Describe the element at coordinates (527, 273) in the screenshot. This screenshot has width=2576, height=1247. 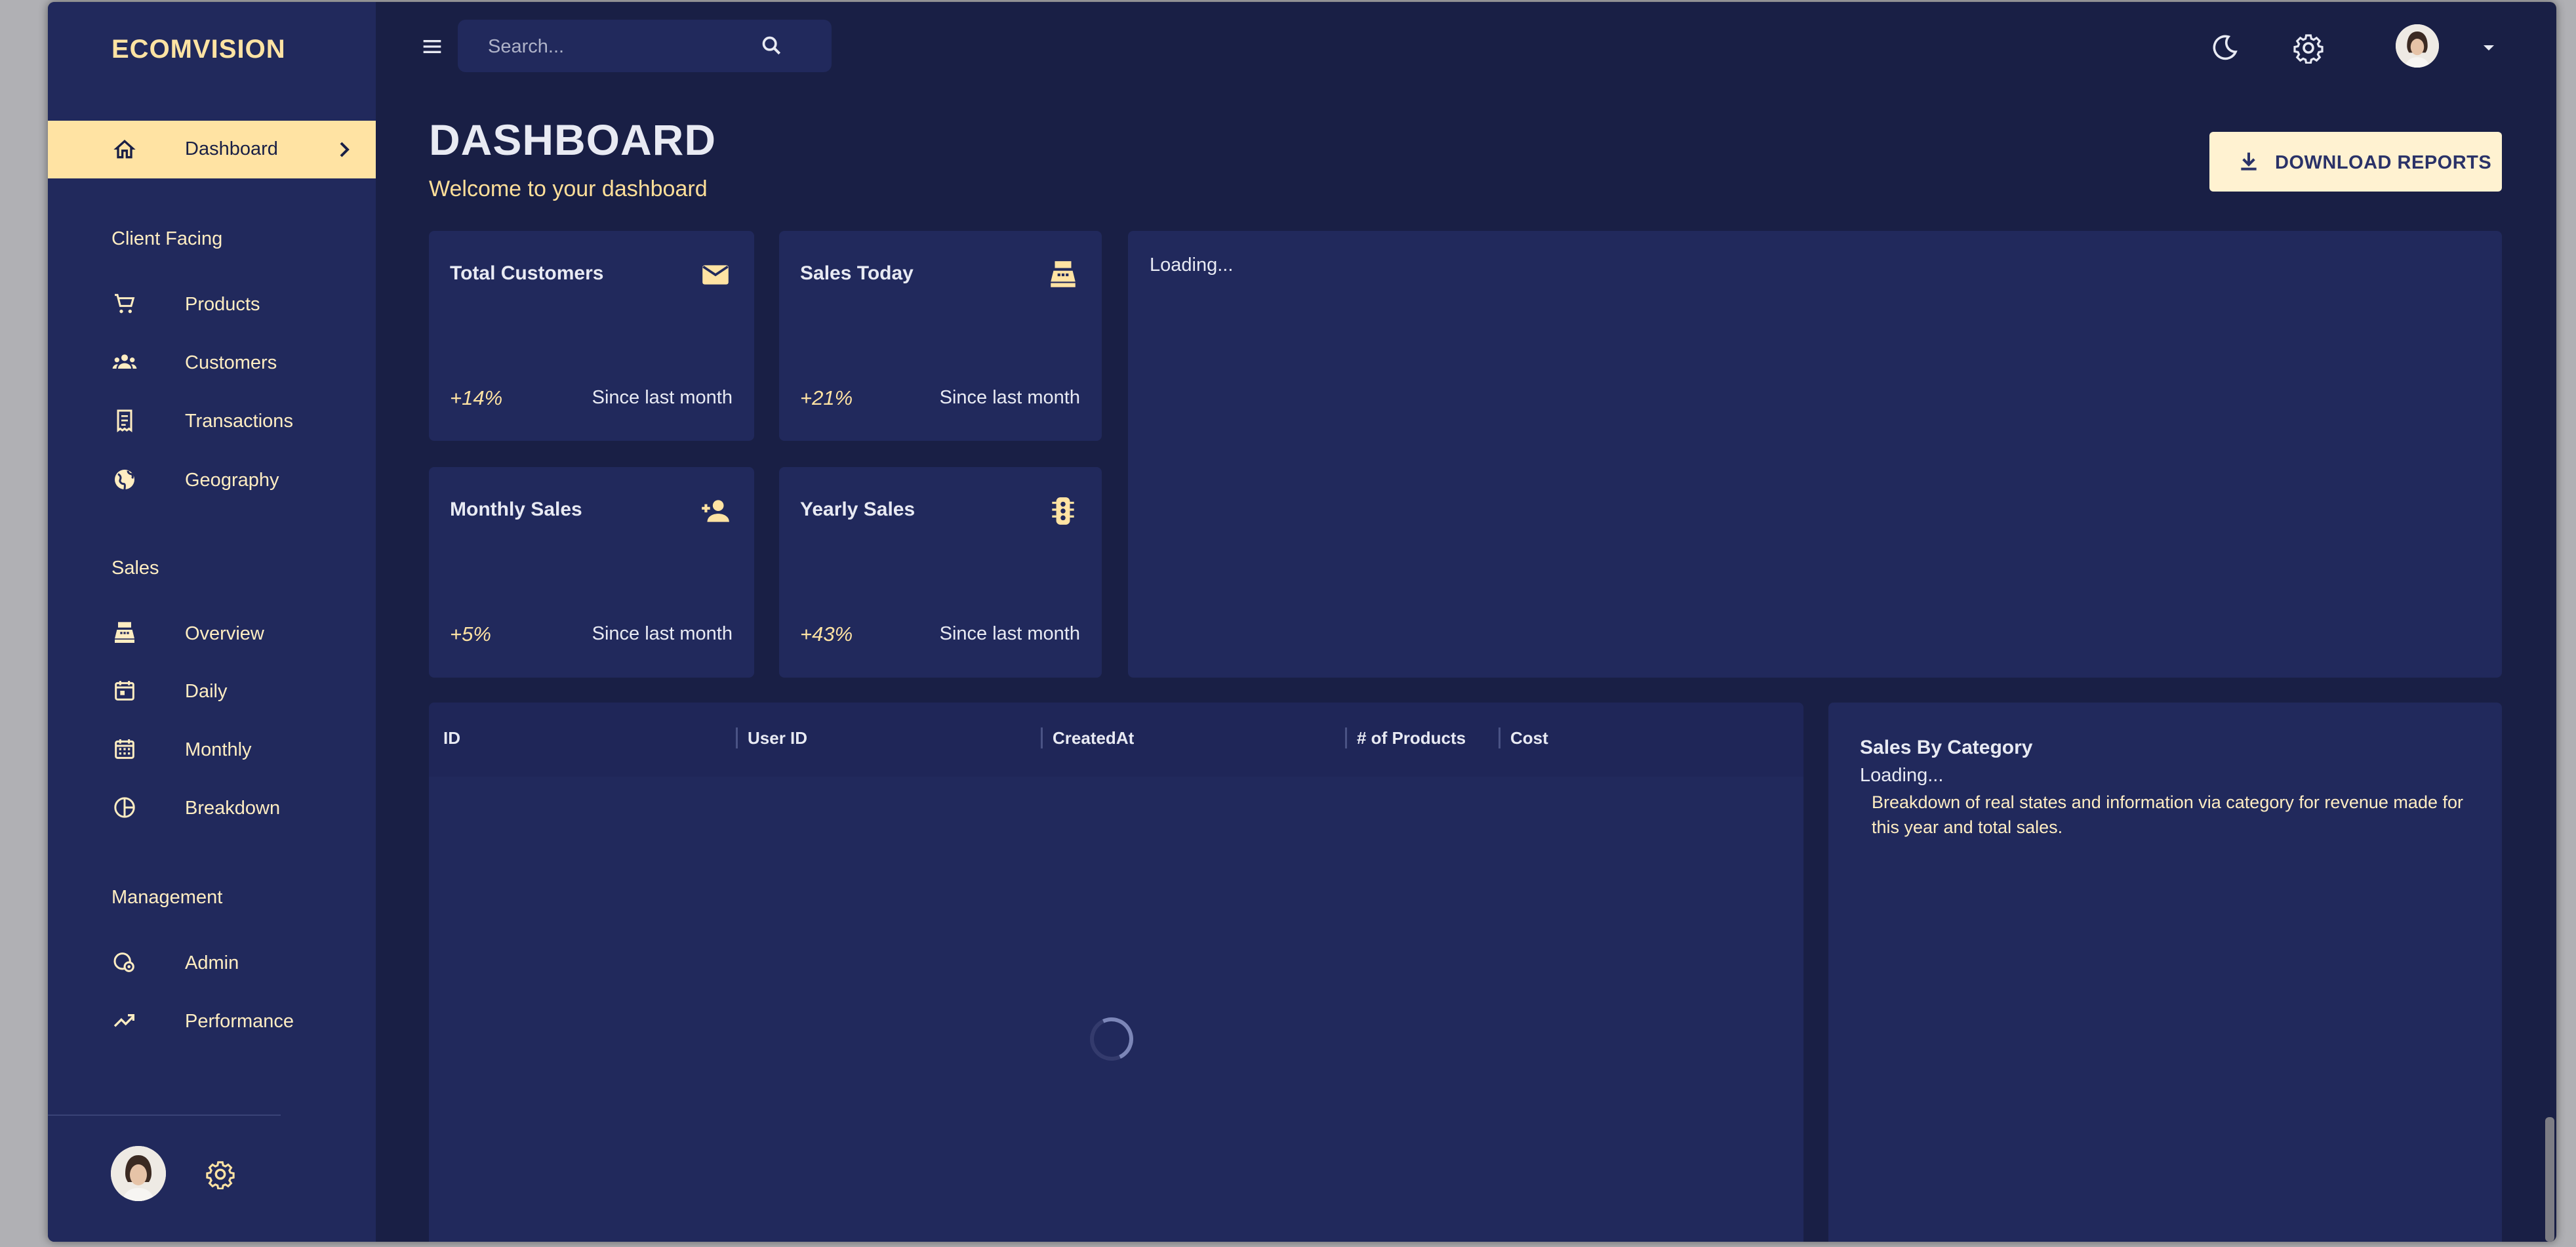
I see `stat-title: Total Customers` at that location.